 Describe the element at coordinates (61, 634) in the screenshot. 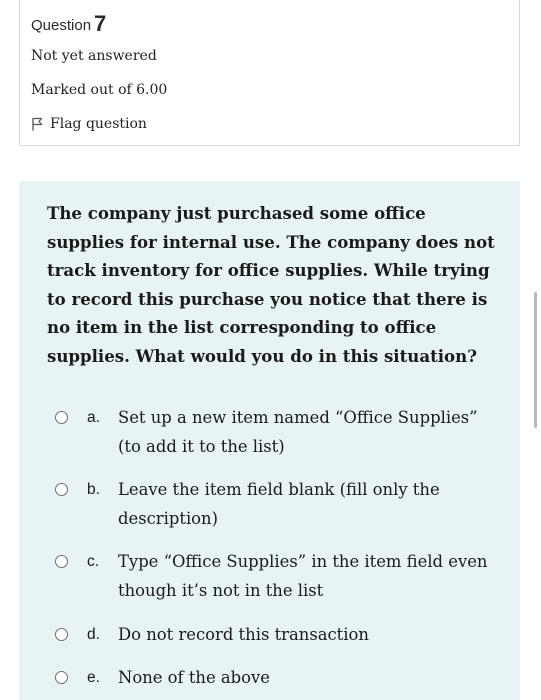

I see `radio-button-d` at that location.